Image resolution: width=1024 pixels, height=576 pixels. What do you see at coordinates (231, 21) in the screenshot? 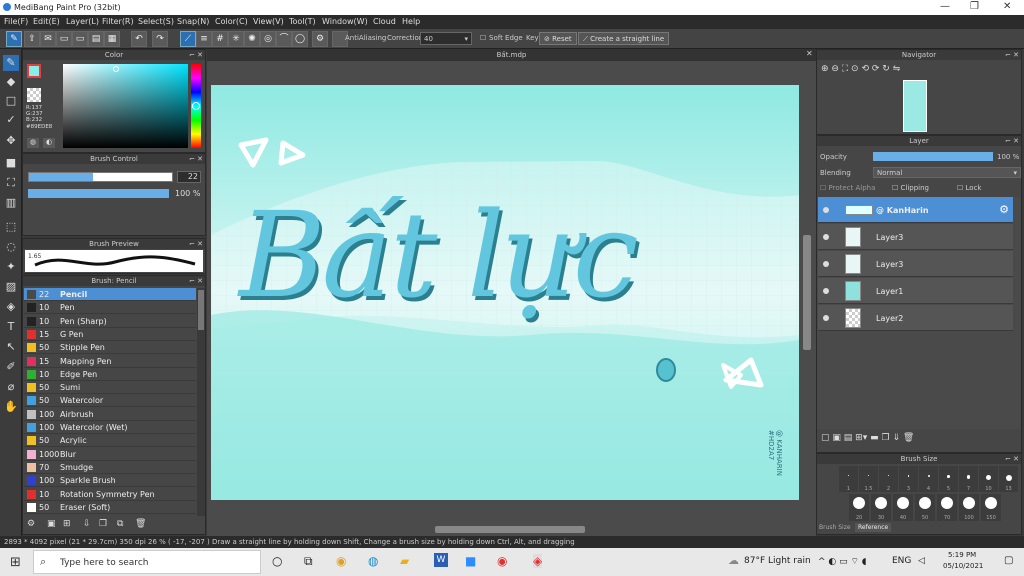
I see `menu-color: Color(C)` at bounding box center [231, 21].